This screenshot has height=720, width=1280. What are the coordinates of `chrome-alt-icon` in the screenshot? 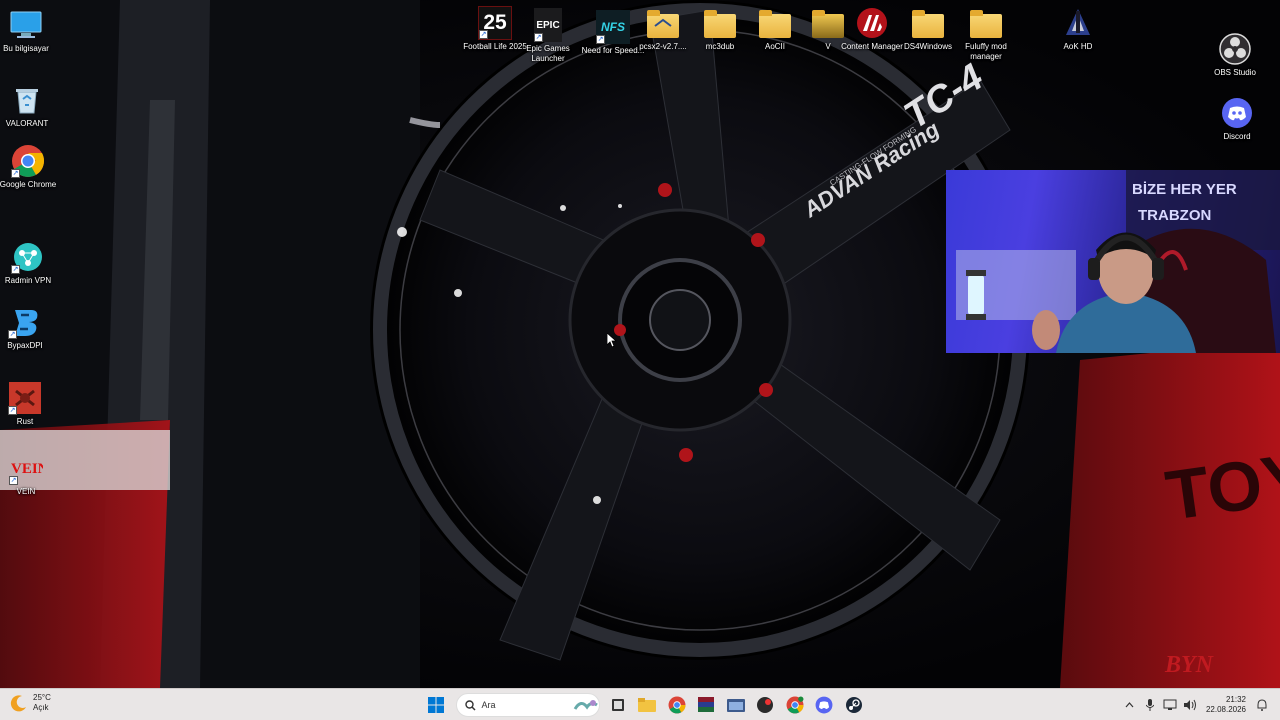 It's located at (794, 705).